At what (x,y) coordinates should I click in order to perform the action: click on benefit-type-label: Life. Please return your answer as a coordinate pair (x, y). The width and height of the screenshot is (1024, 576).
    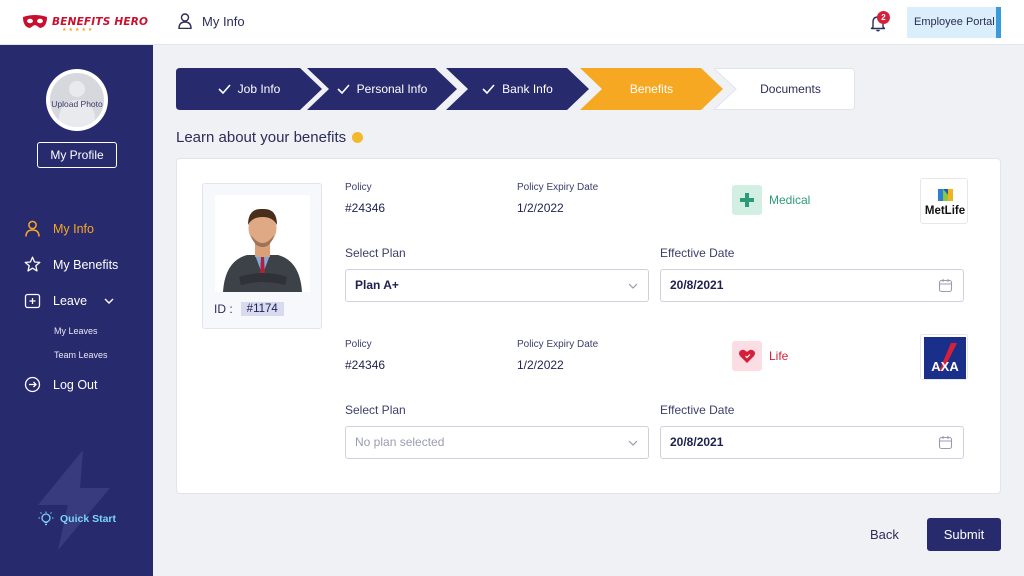
    Looking at the image, I should click on (779, 356).